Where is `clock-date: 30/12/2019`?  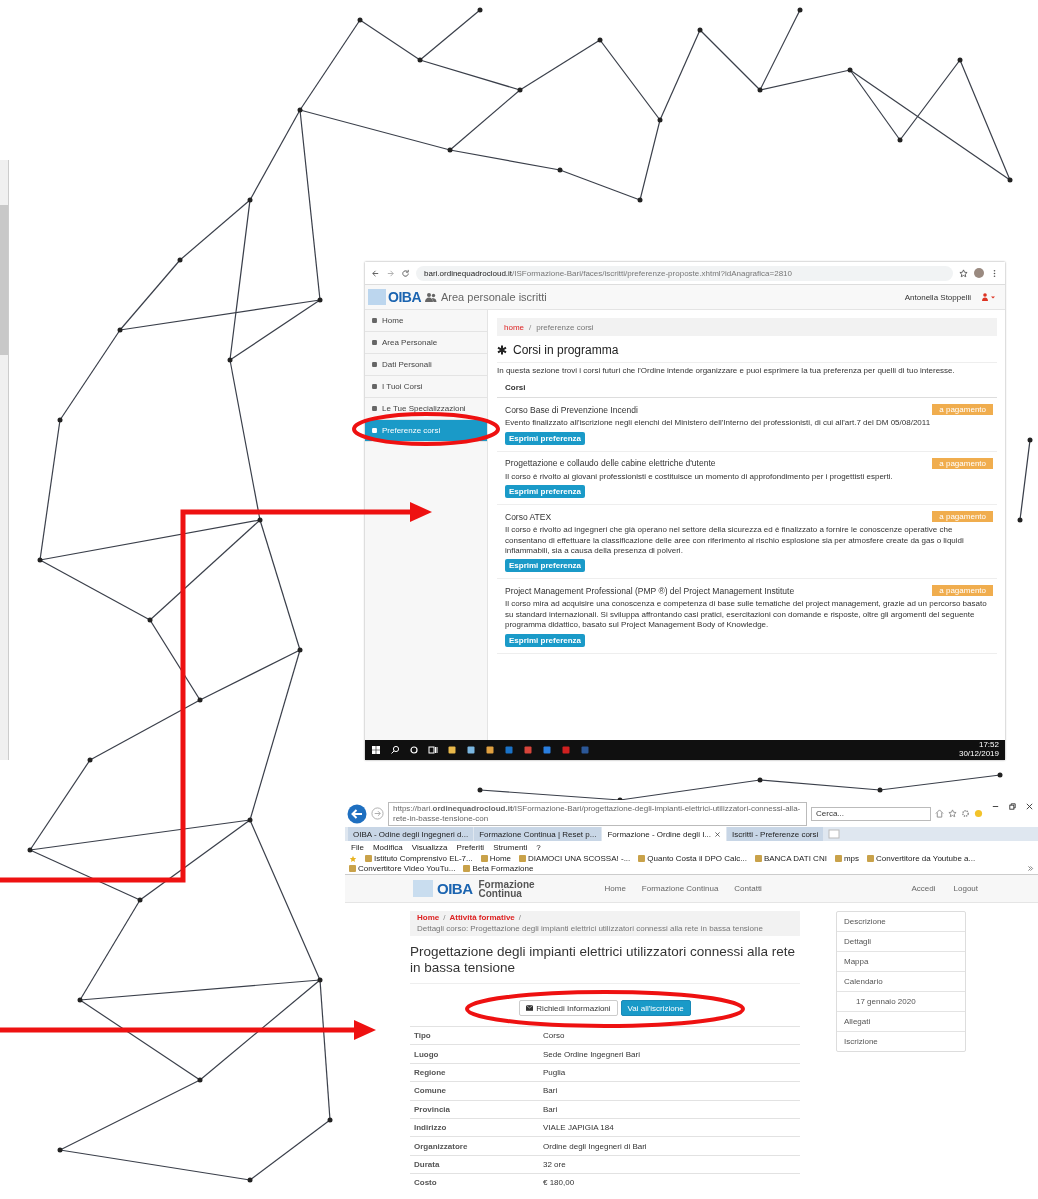
clock-date: 30/12/2019 is located at coordinates (978, 754).